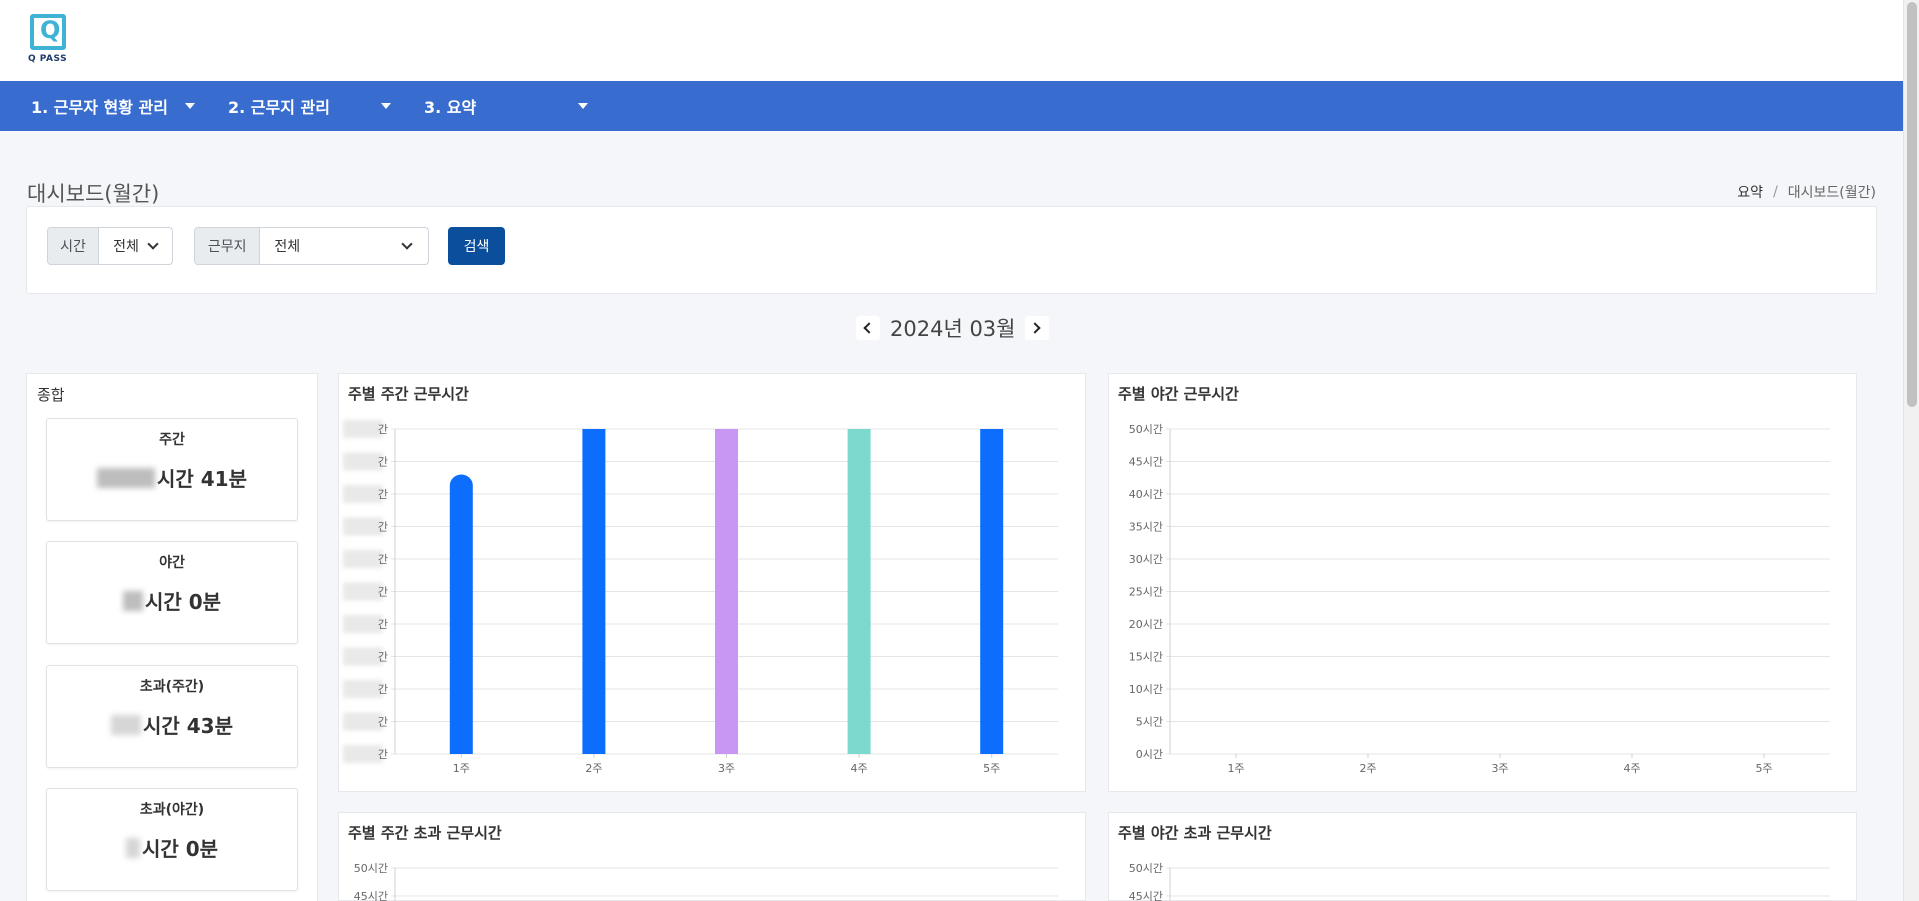 This screenshot has height=901, width=1919. I want to click on breadcrumb: 요약 / 대시보드(월간), so click(1806, 192).